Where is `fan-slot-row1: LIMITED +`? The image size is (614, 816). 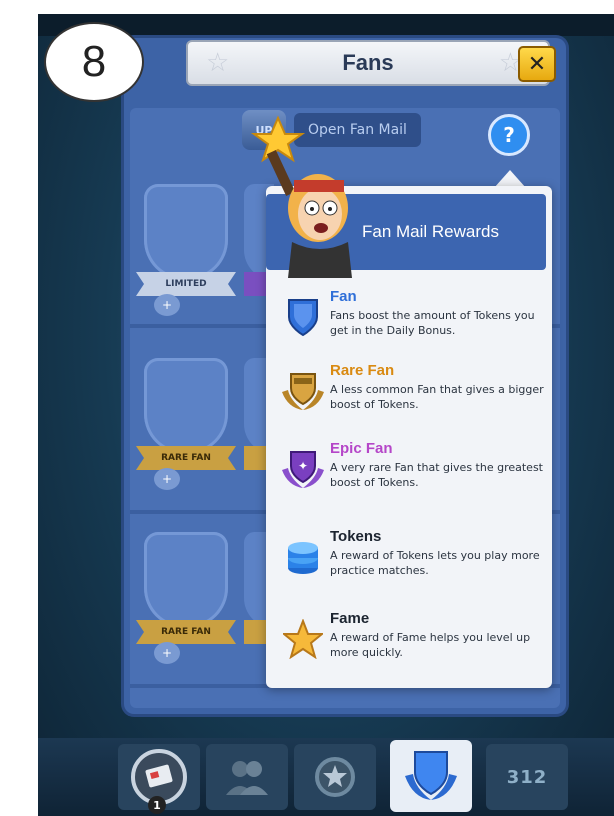 fan-slot-row1: LIMITED + is located at coordinates (186, 250).